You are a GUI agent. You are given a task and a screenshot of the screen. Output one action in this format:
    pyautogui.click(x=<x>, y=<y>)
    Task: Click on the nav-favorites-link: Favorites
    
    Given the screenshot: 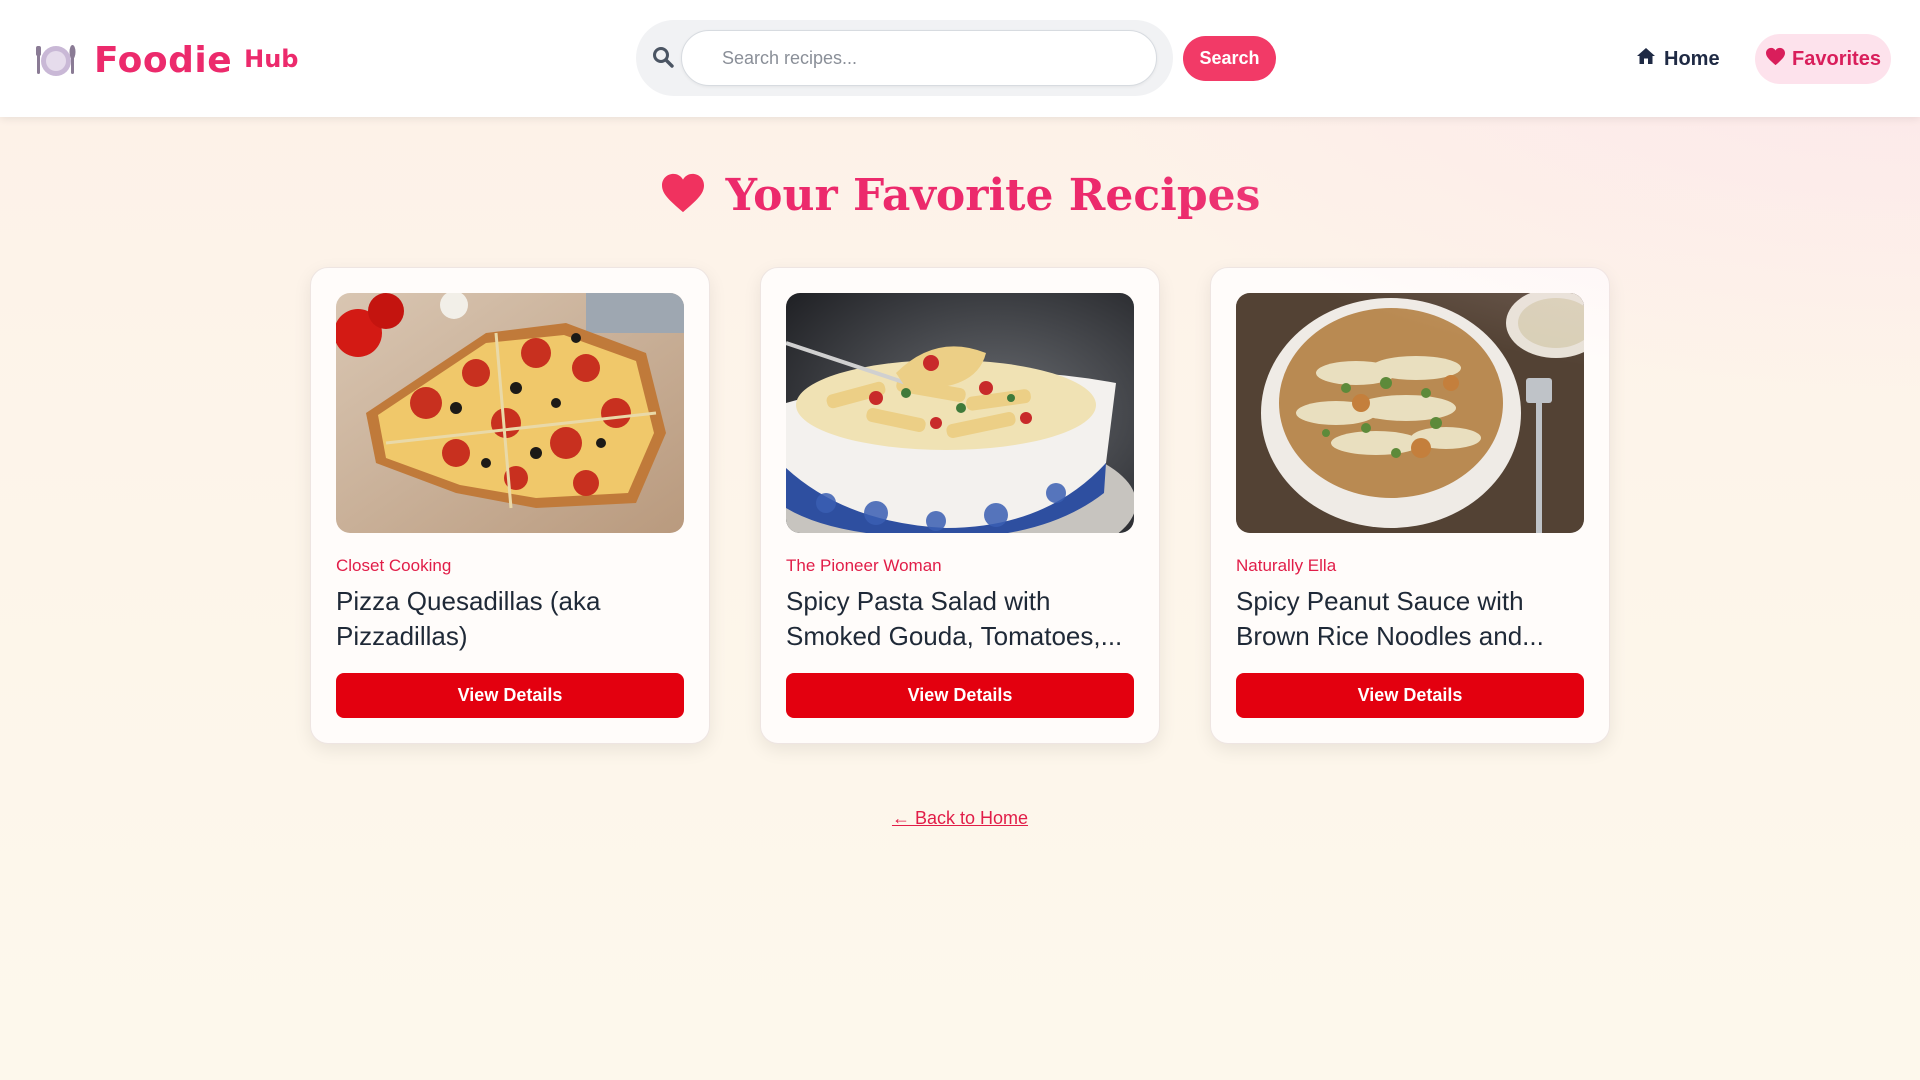 What is the action you would take?
    pyautogui.click(x=1823, y=59)
    